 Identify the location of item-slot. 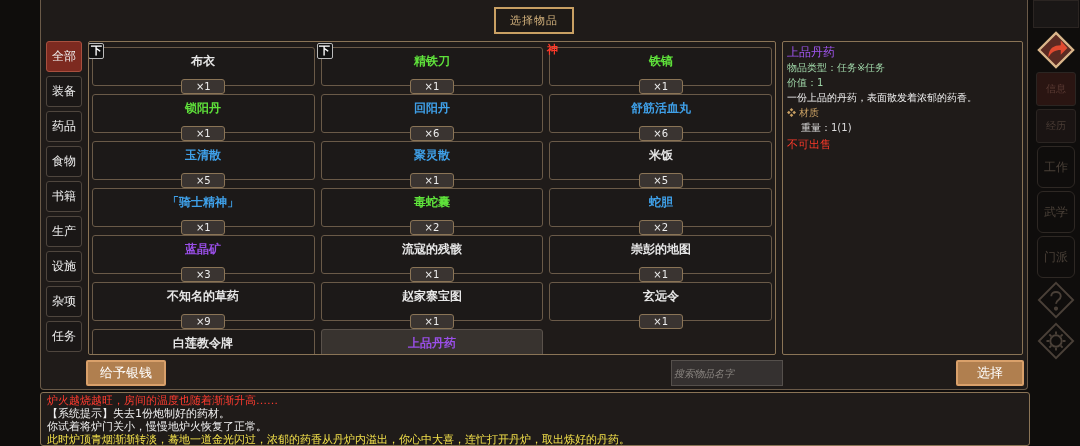
(203, 341).